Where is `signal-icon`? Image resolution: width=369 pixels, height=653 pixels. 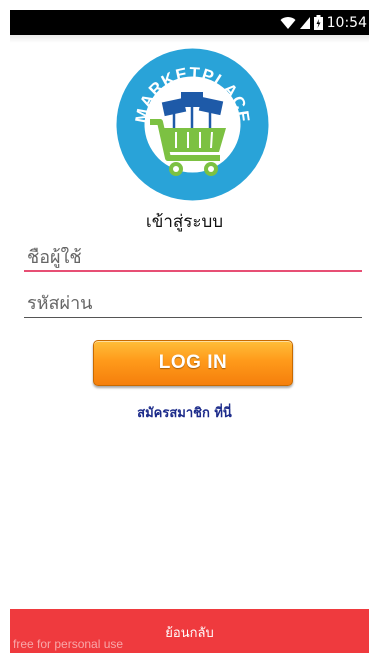 signal-icon is located at coordinates (304, 22).